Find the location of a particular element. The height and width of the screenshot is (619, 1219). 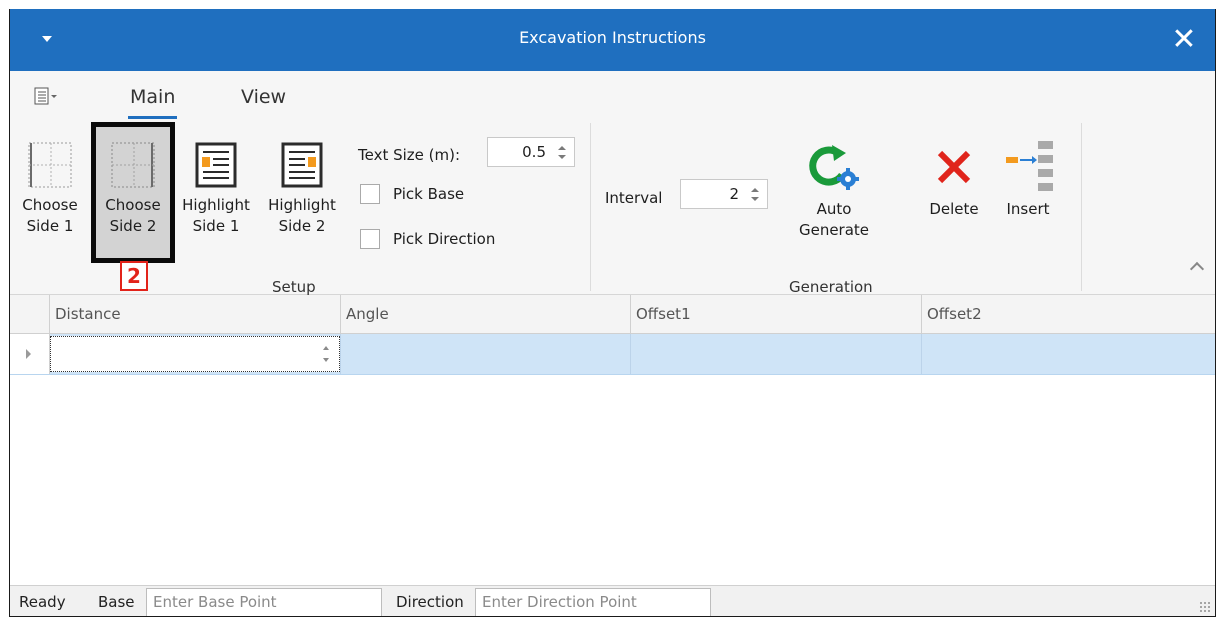

column-header-offset2: Offset2 is located at coordinates (1068, 314).